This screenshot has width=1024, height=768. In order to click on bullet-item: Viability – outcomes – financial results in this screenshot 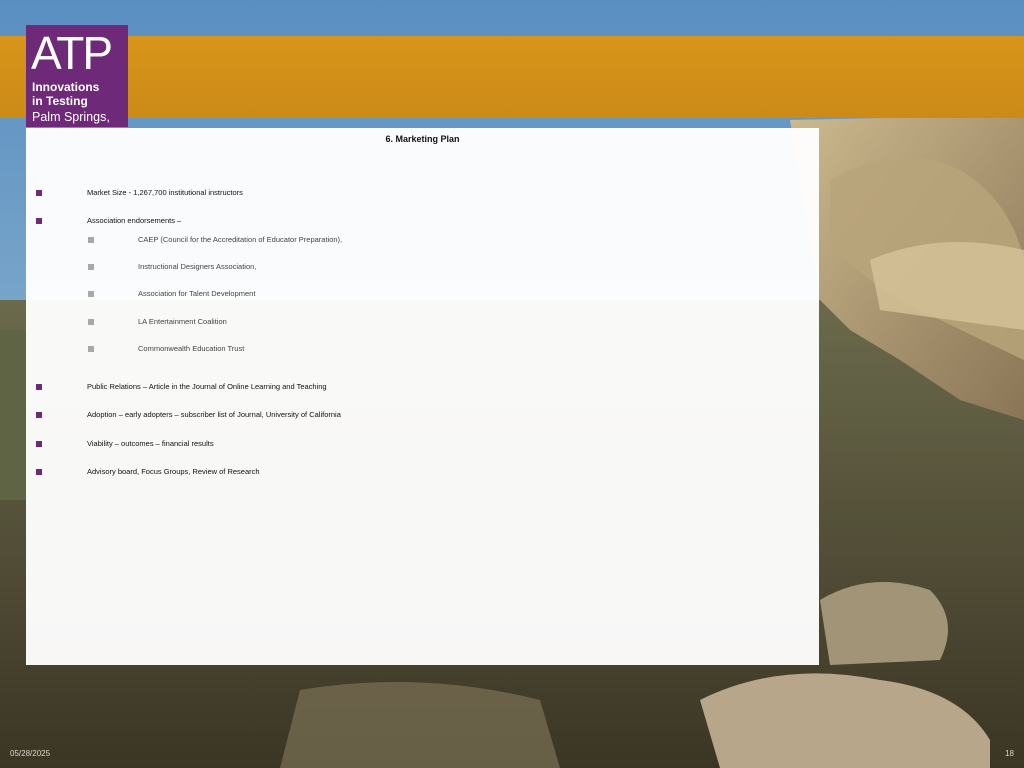, I will do `click(422, 444)`.